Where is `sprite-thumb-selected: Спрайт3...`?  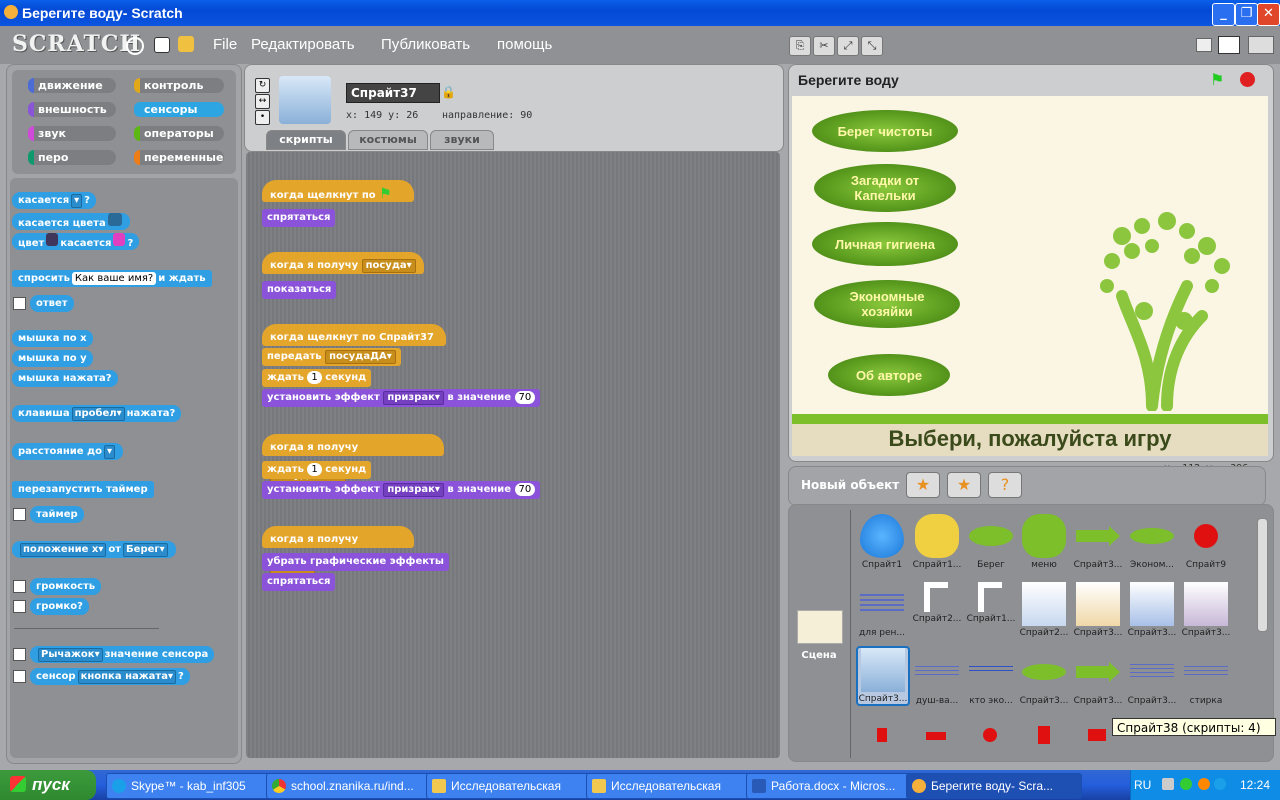 sprite-thumb-selected: Спрайт3... is located at coordinates (883, 676).